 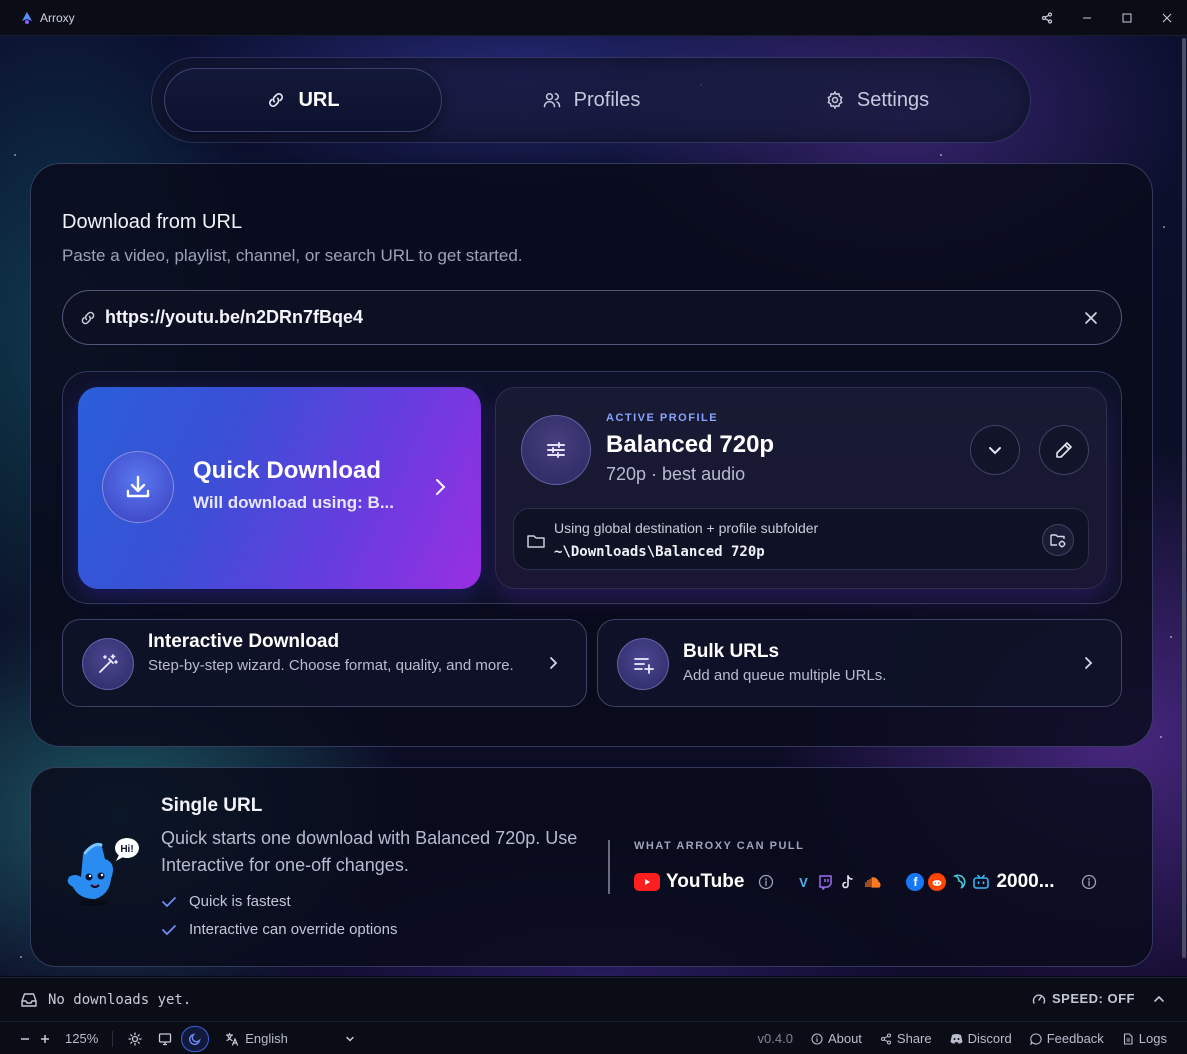 What do you see at coordinates (152, 222) in the screenshot?
I see `panel-title: Download from URL` at bounding box center [152, 222].